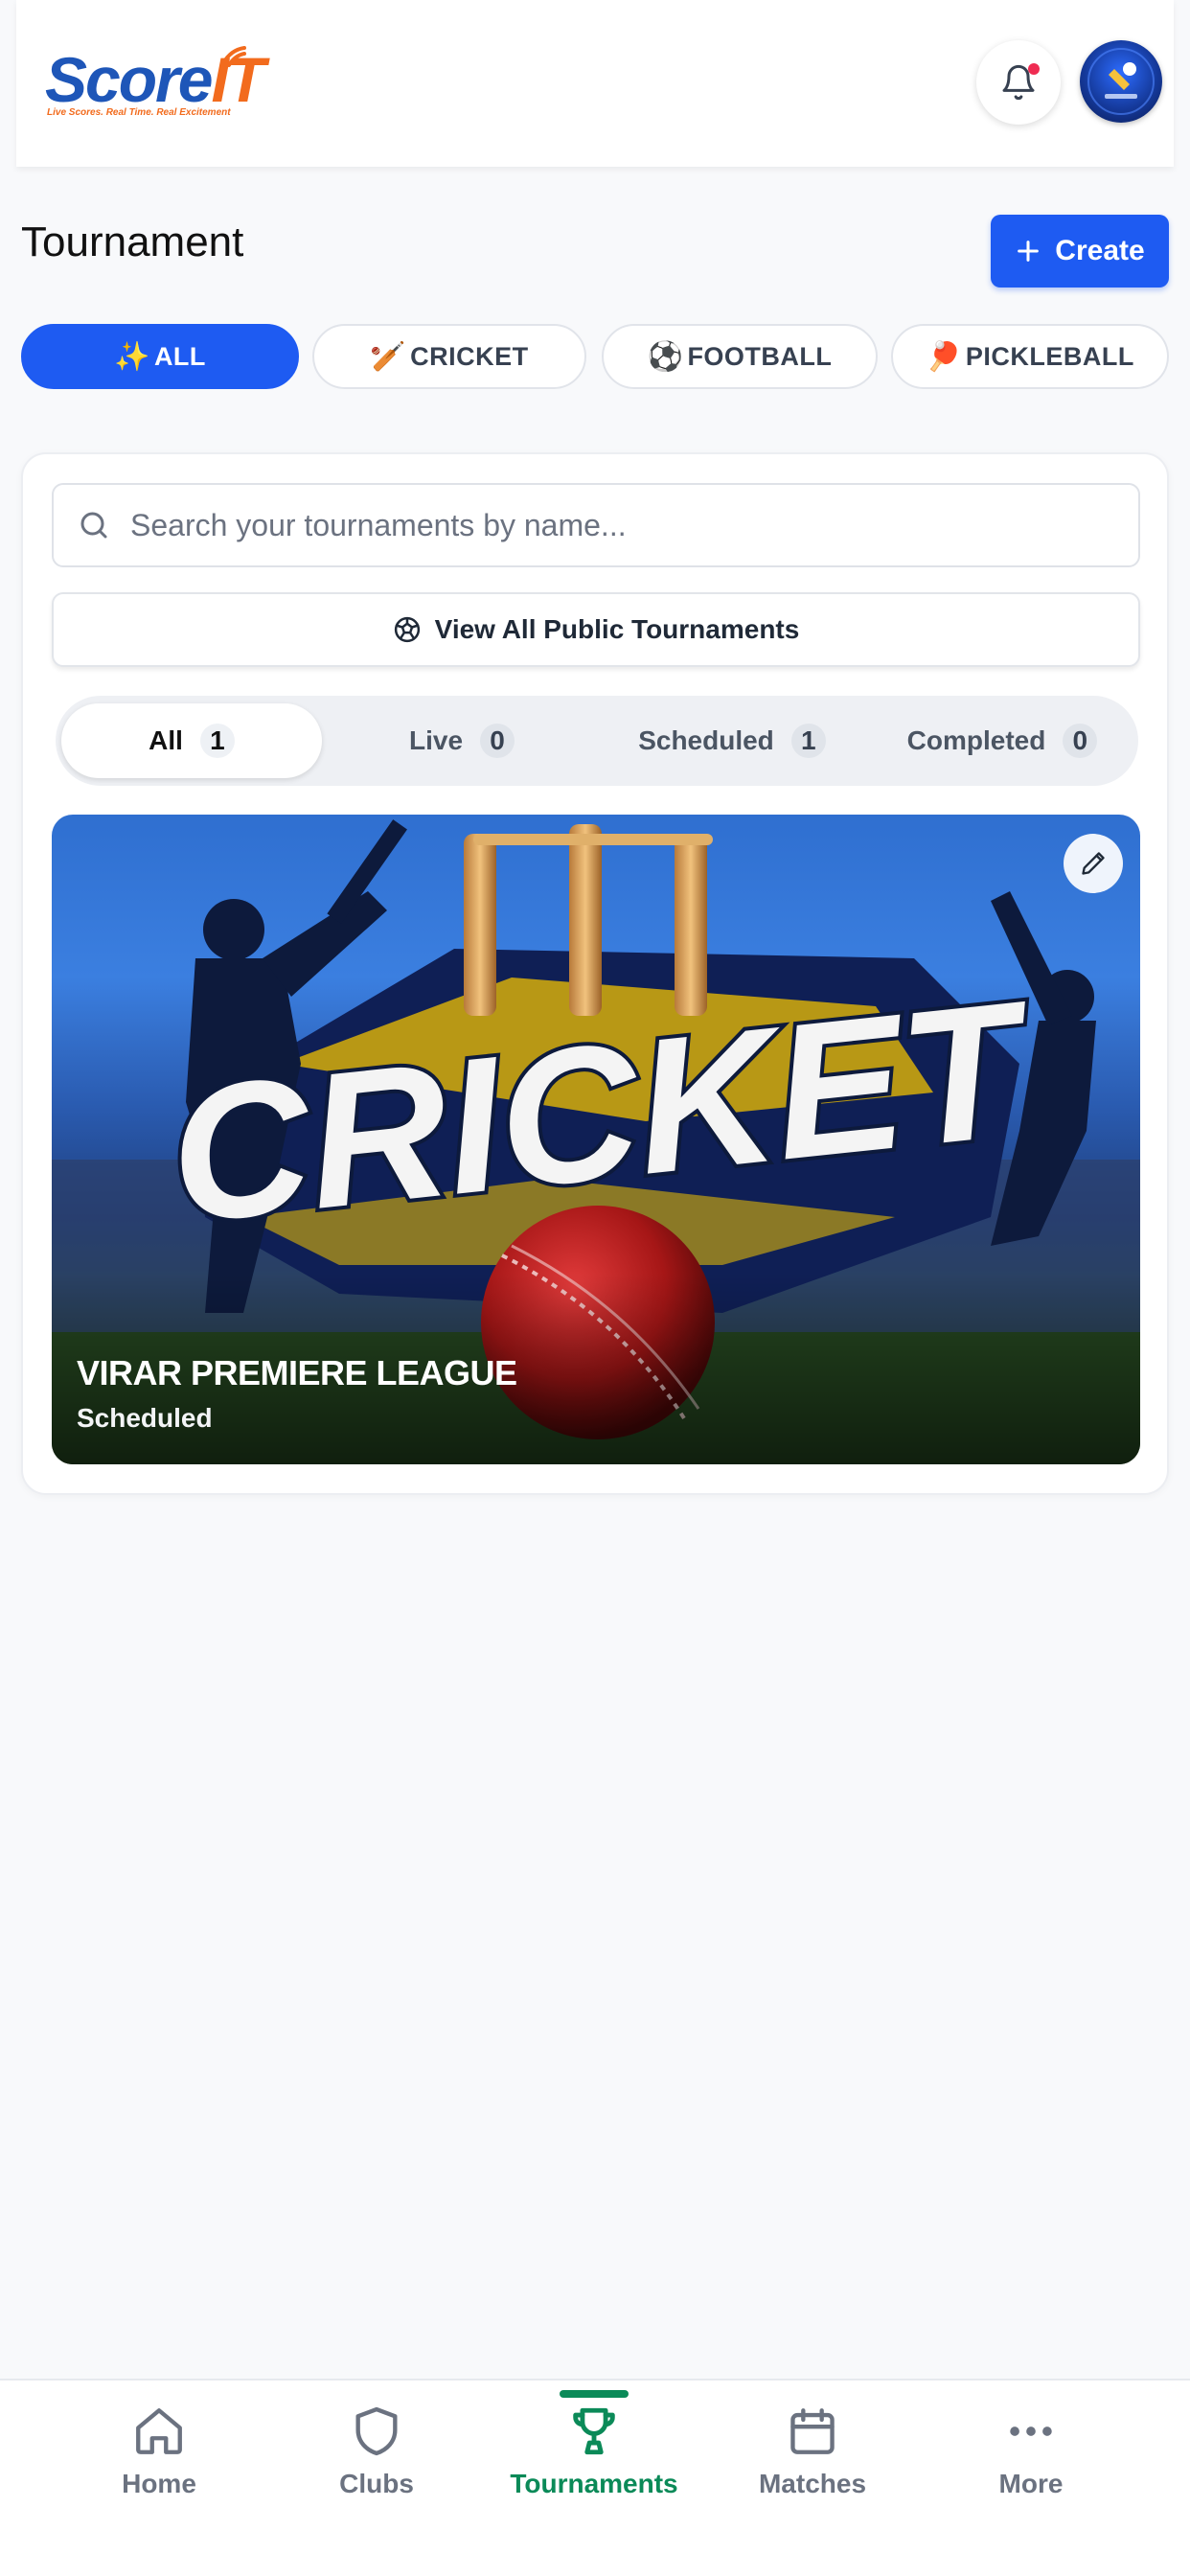  What do you see at coordinates (159, 2483) in the screenshot?
I see `nav-label: Home` at bounding box center [159, 2483].